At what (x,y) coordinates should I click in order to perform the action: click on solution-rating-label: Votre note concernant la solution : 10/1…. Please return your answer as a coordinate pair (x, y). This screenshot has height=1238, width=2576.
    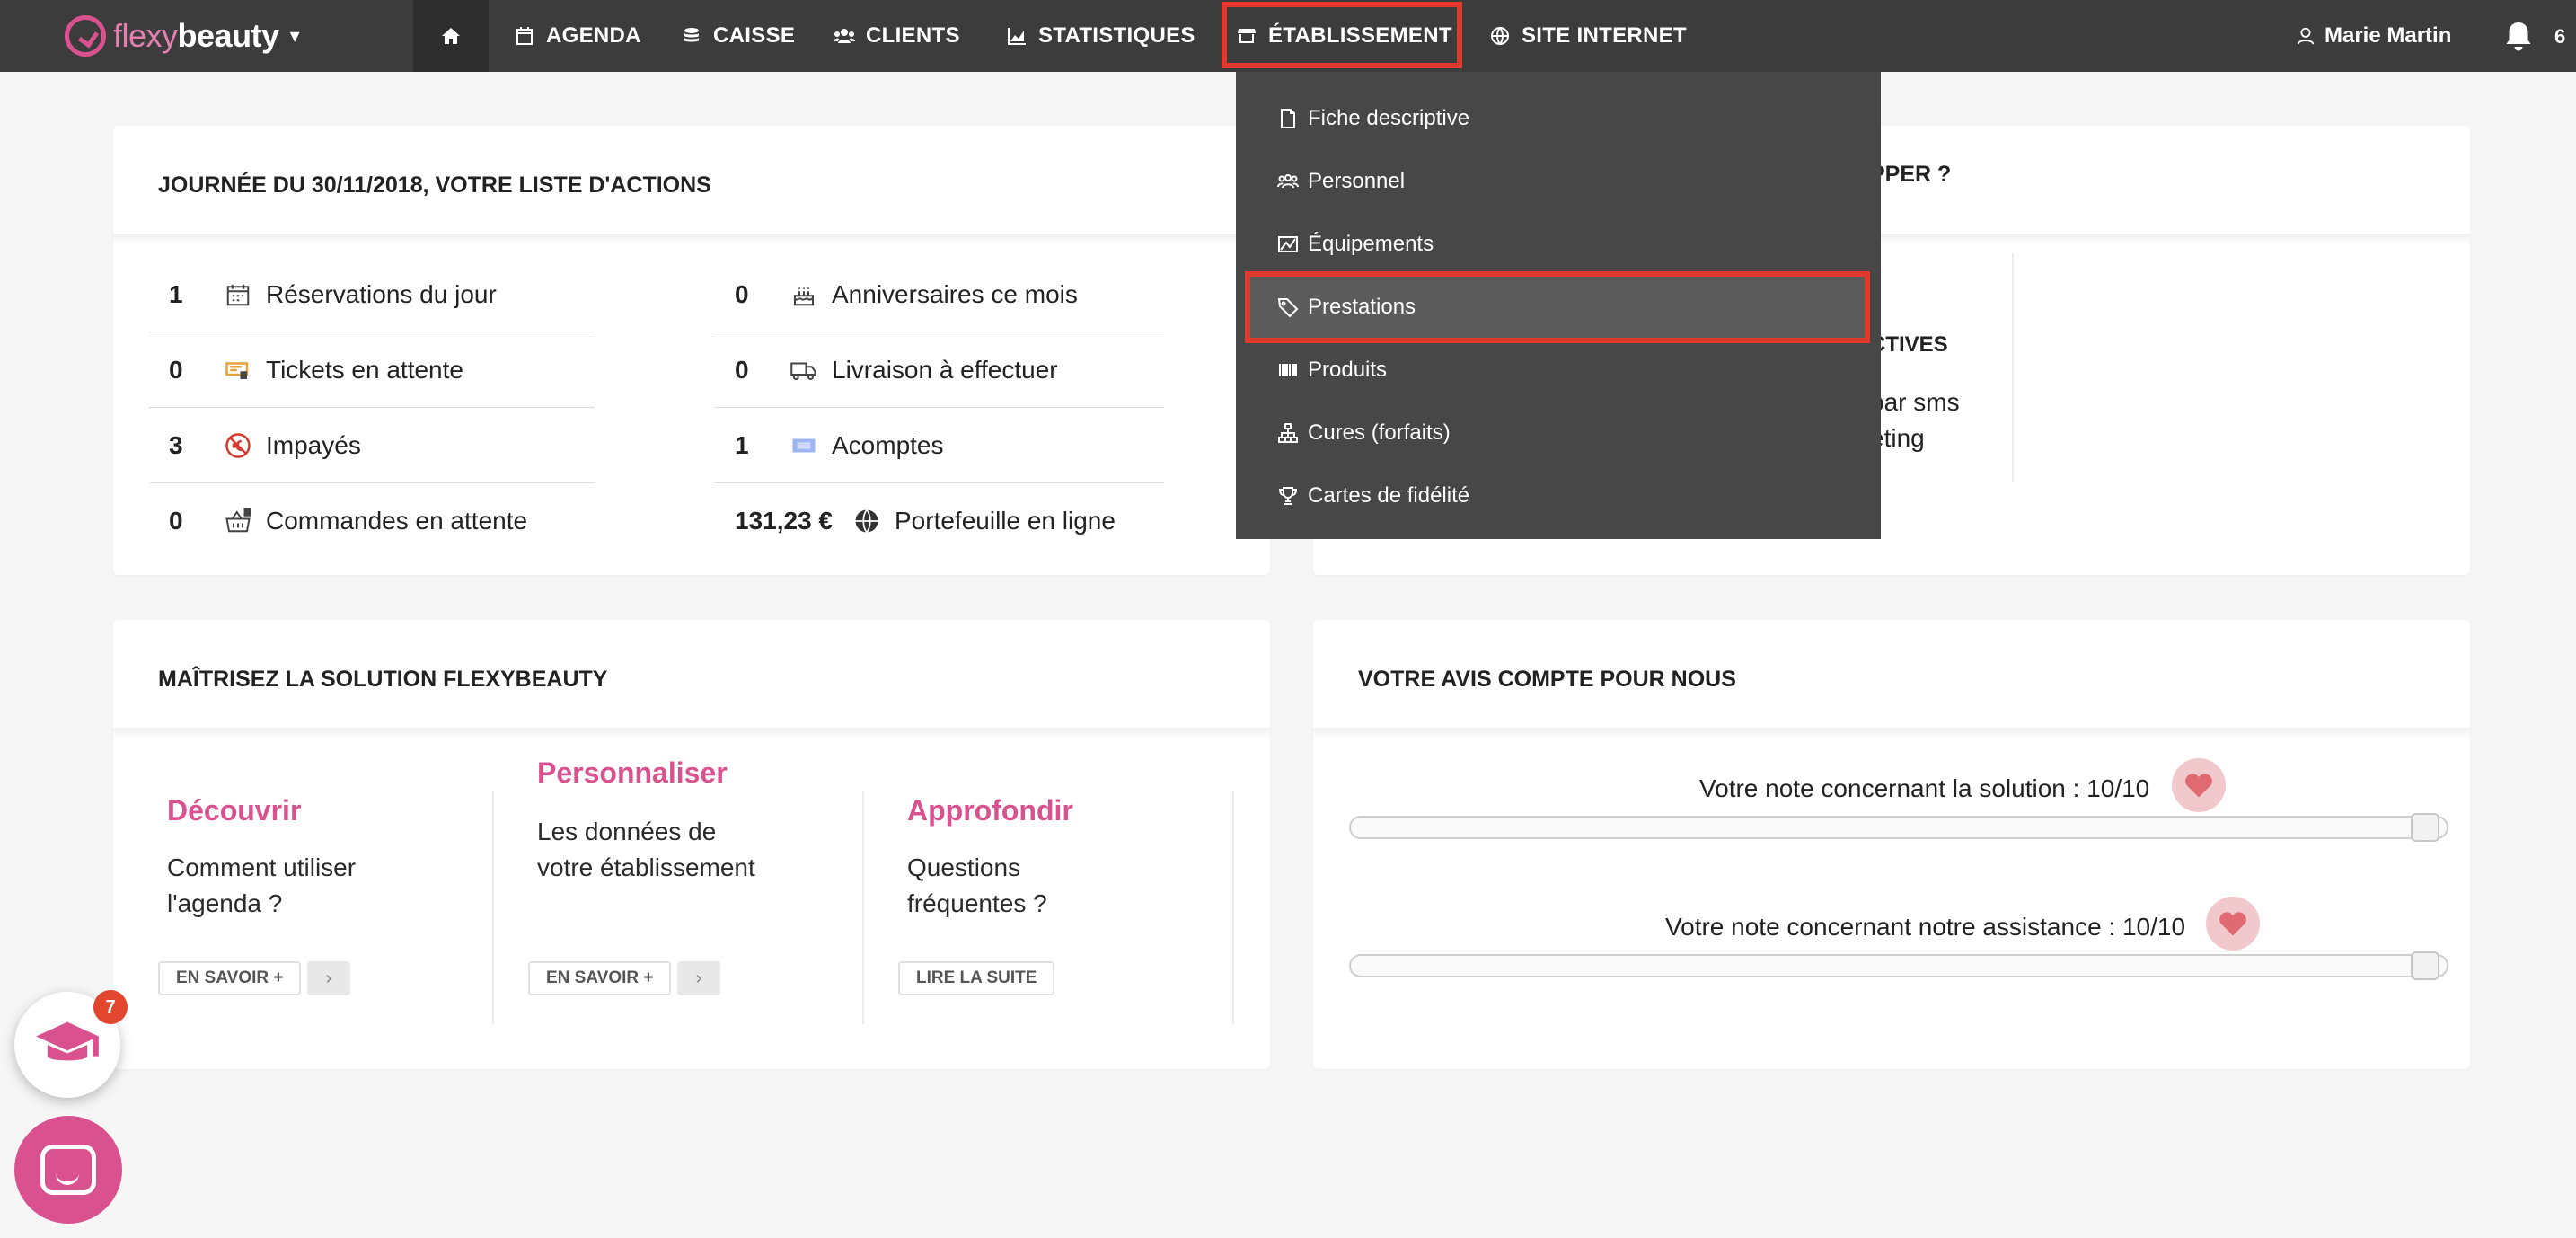
    Looking at the image, I should click on (1924, 788).